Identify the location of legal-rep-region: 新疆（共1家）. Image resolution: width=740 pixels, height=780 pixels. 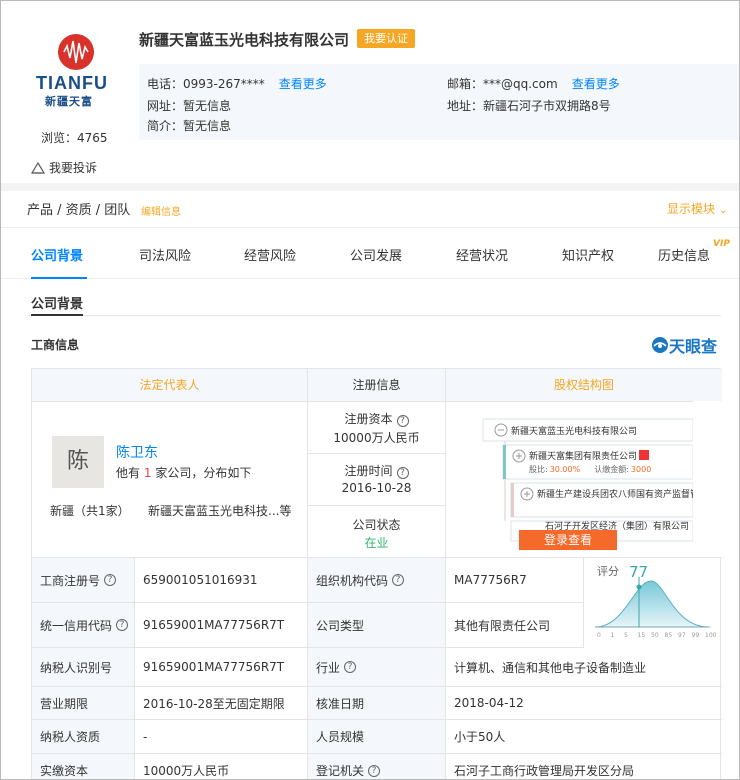
(90, 510).